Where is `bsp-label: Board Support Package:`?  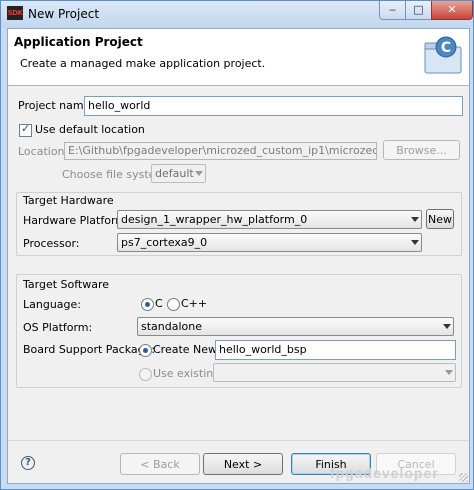
bsp-label: Board Support Package: is located at coordinates (89, 349).